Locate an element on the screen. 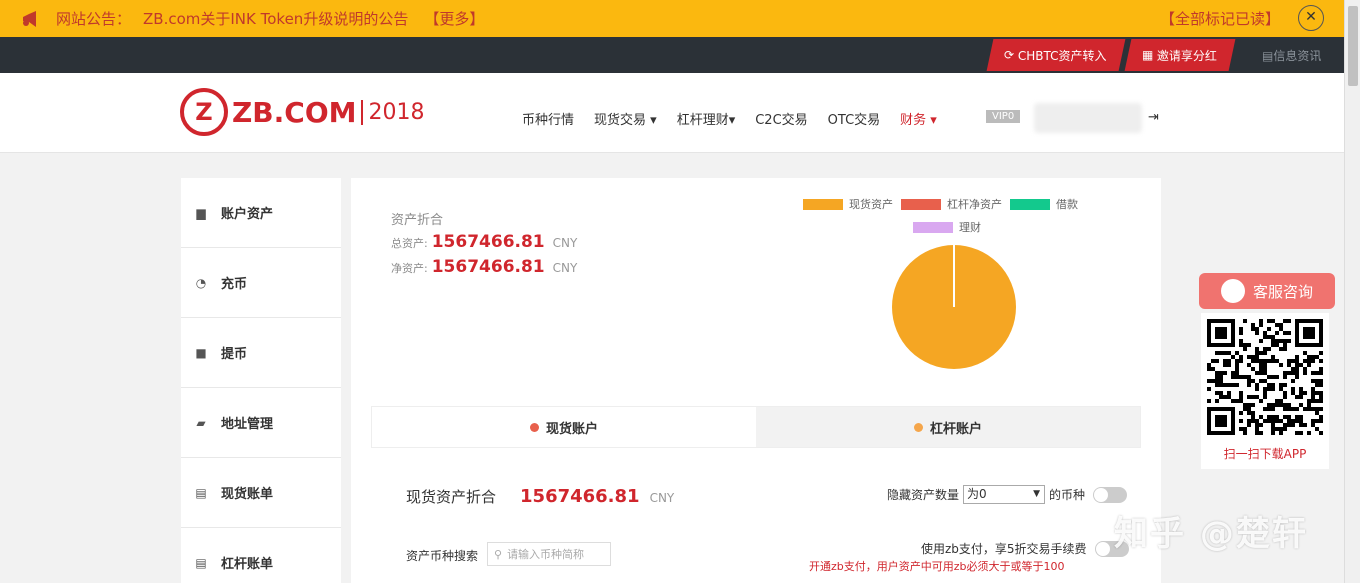 This screenshot has width=1360, height=583. sidebar-item-label: 地址管理 is located at coordinates (247, 424).